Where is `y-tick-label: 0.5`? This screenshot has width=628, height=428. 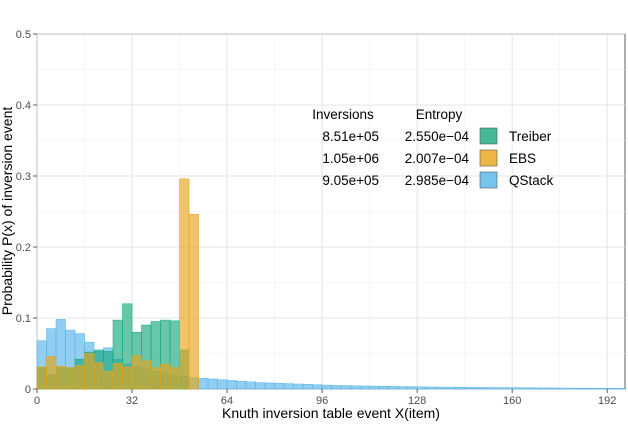 y-tick-label: 0.5 is located at coordinates (23, 35).